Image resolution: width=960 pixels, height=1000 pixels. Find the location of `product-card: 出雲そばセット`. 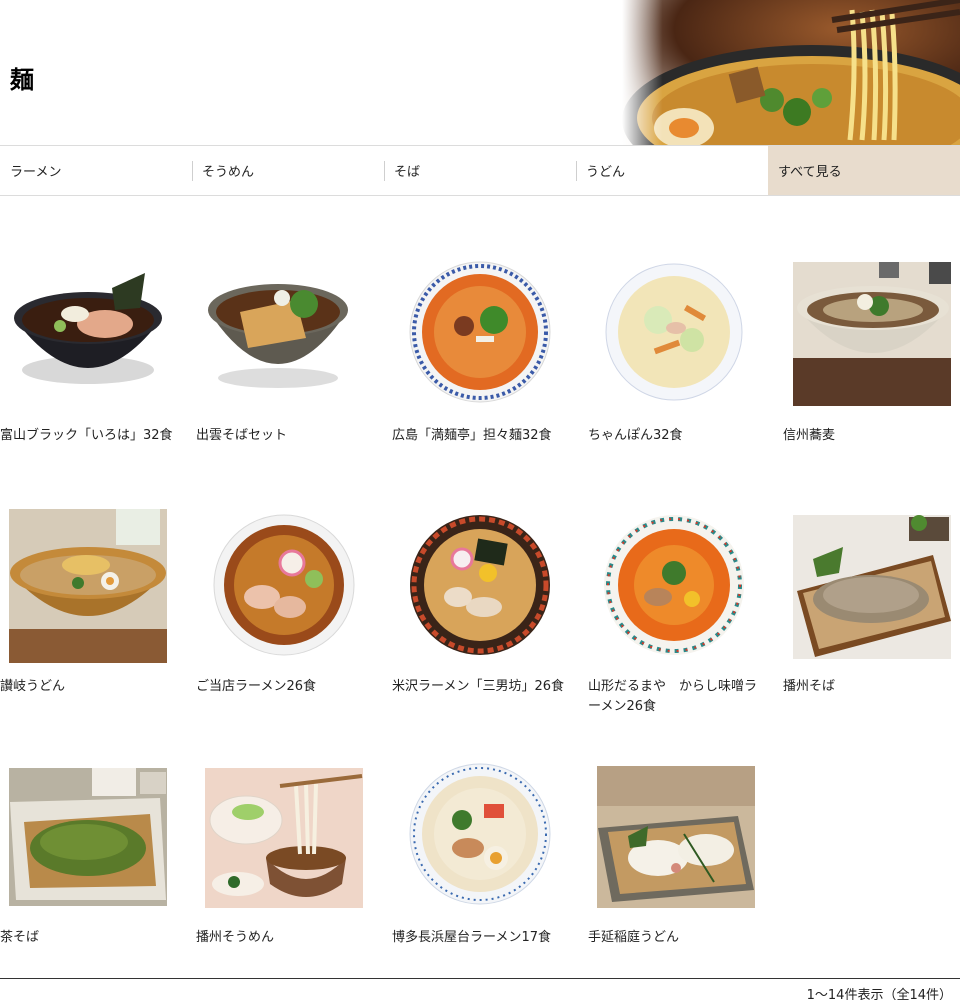

product-card: 出雲そばセット is located at coordinates (284, 363).